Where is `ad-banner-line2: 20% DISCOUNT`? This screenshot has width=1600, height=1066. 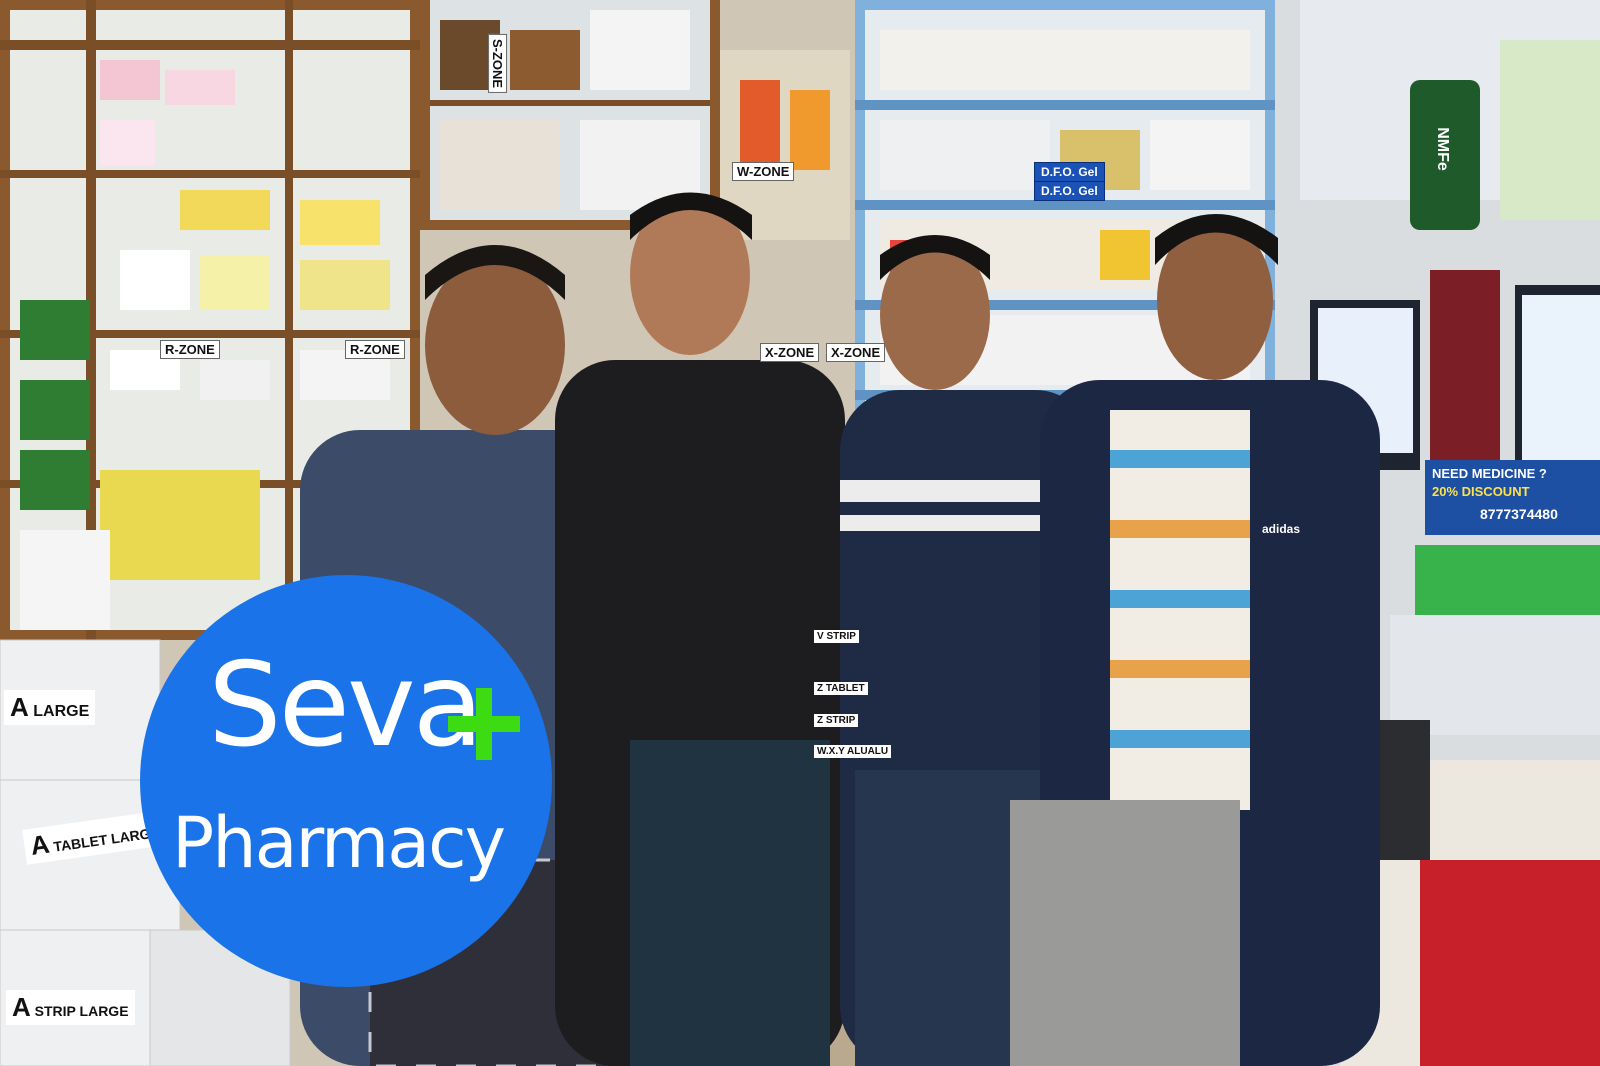
ad-banner-line2: 20% DISCOUNT is located at coordinates (1481, 491).